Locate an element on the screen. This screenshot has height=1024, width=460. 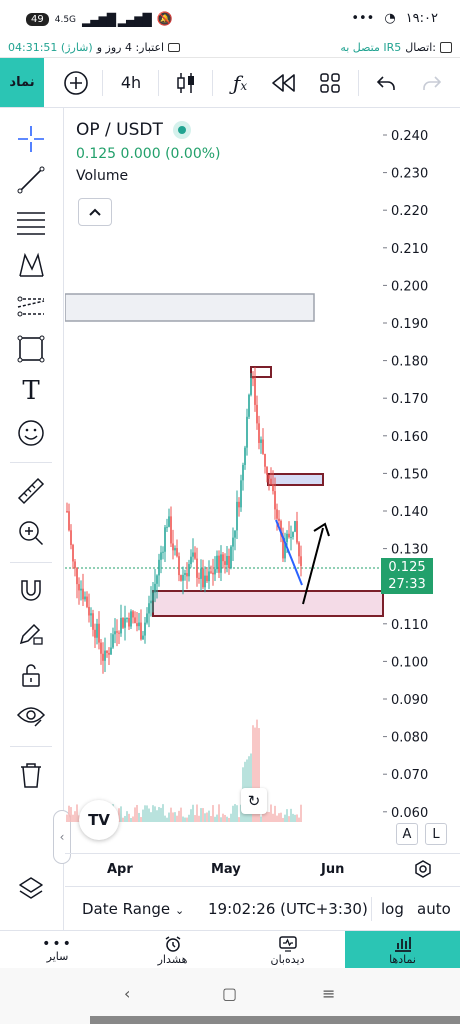
trend-line-tool is located at coordinates (31, 180).